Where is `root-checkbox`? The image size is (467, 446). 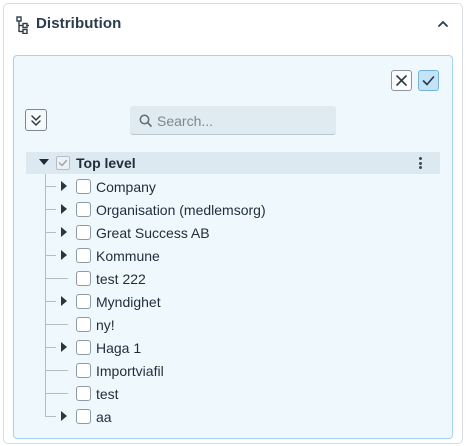 root-checkbox is located at coordinates (63, 163).